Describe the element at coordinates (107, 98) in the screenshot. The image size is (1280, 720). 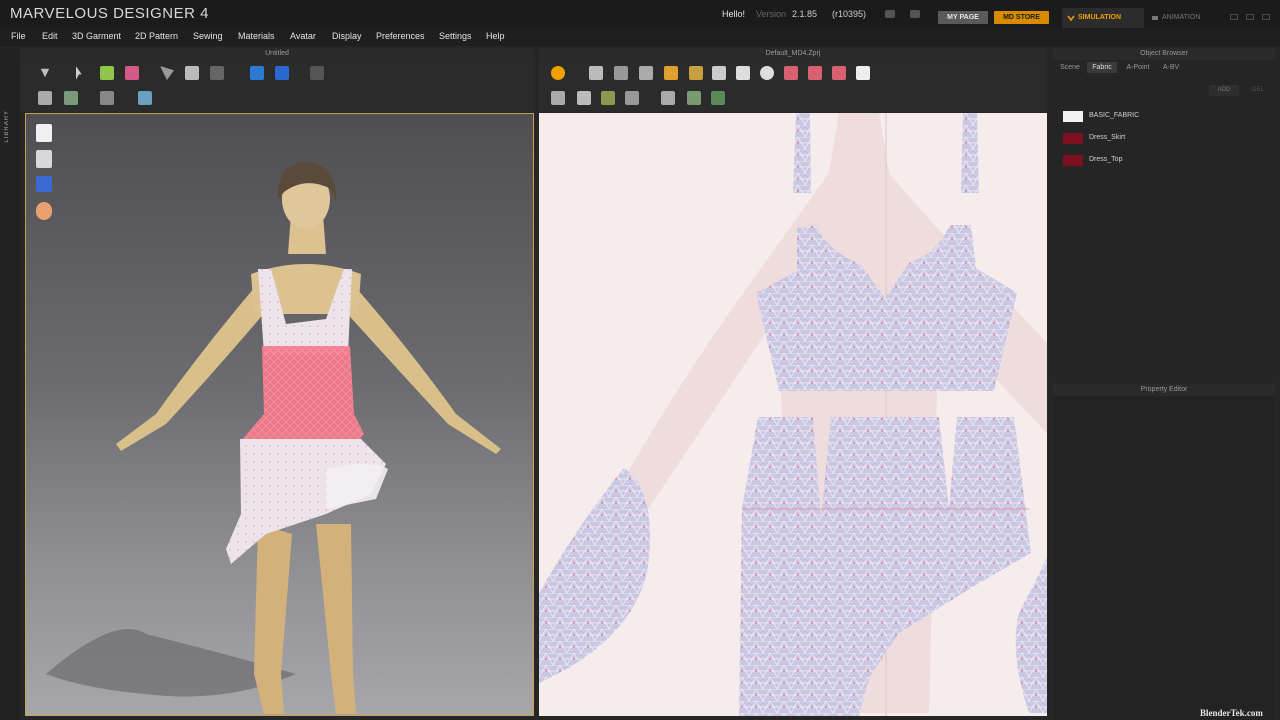
I see `sewing-tool-icon` at that location.